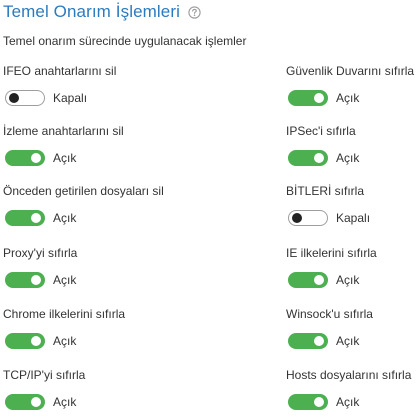  Describe the element at coordinates (91, 11) in the screenshot. I see `section-title: Temel Onarım İşlemleri` at that location.